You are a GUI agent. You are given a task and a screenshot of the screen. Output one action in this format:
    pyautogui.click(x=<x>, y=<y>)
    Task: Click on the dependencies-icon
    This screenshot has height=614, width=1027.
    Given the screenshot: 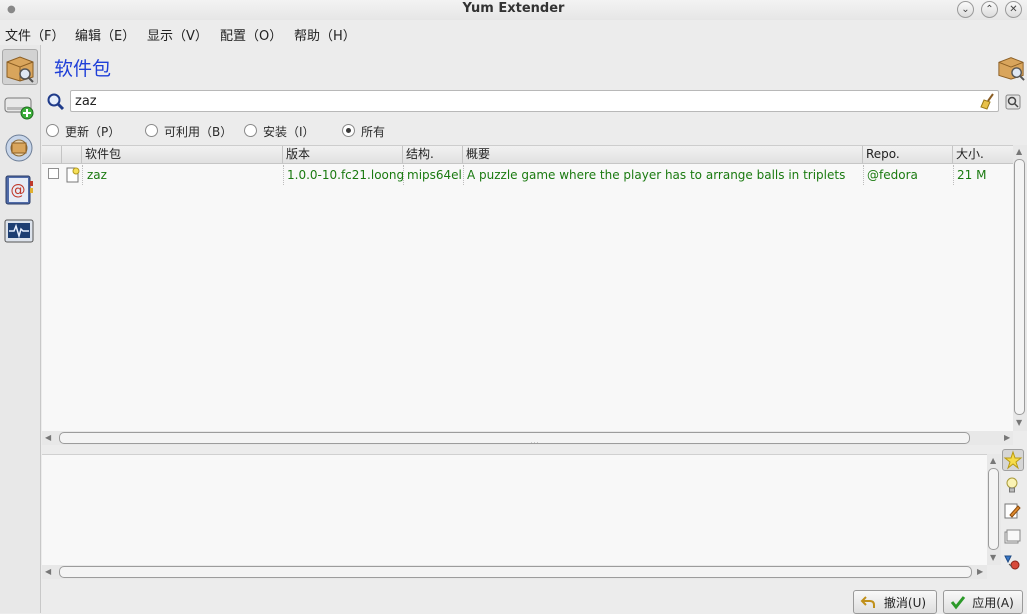 What is the action you would take?
    pyautogui.click(x=1012, y=562)
    